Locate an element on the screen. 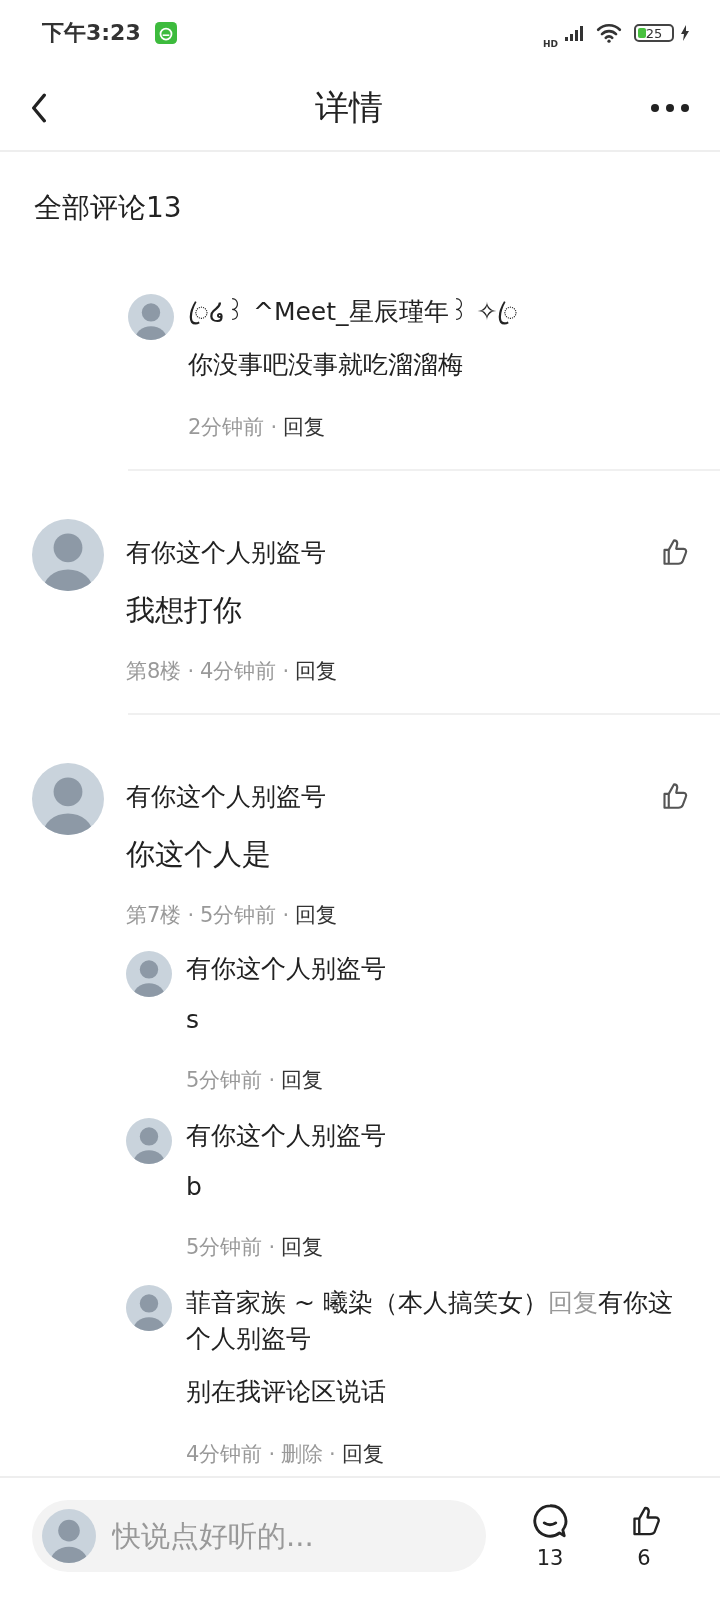  comment-text: 我想打你 is located at coordinates (184, 610).